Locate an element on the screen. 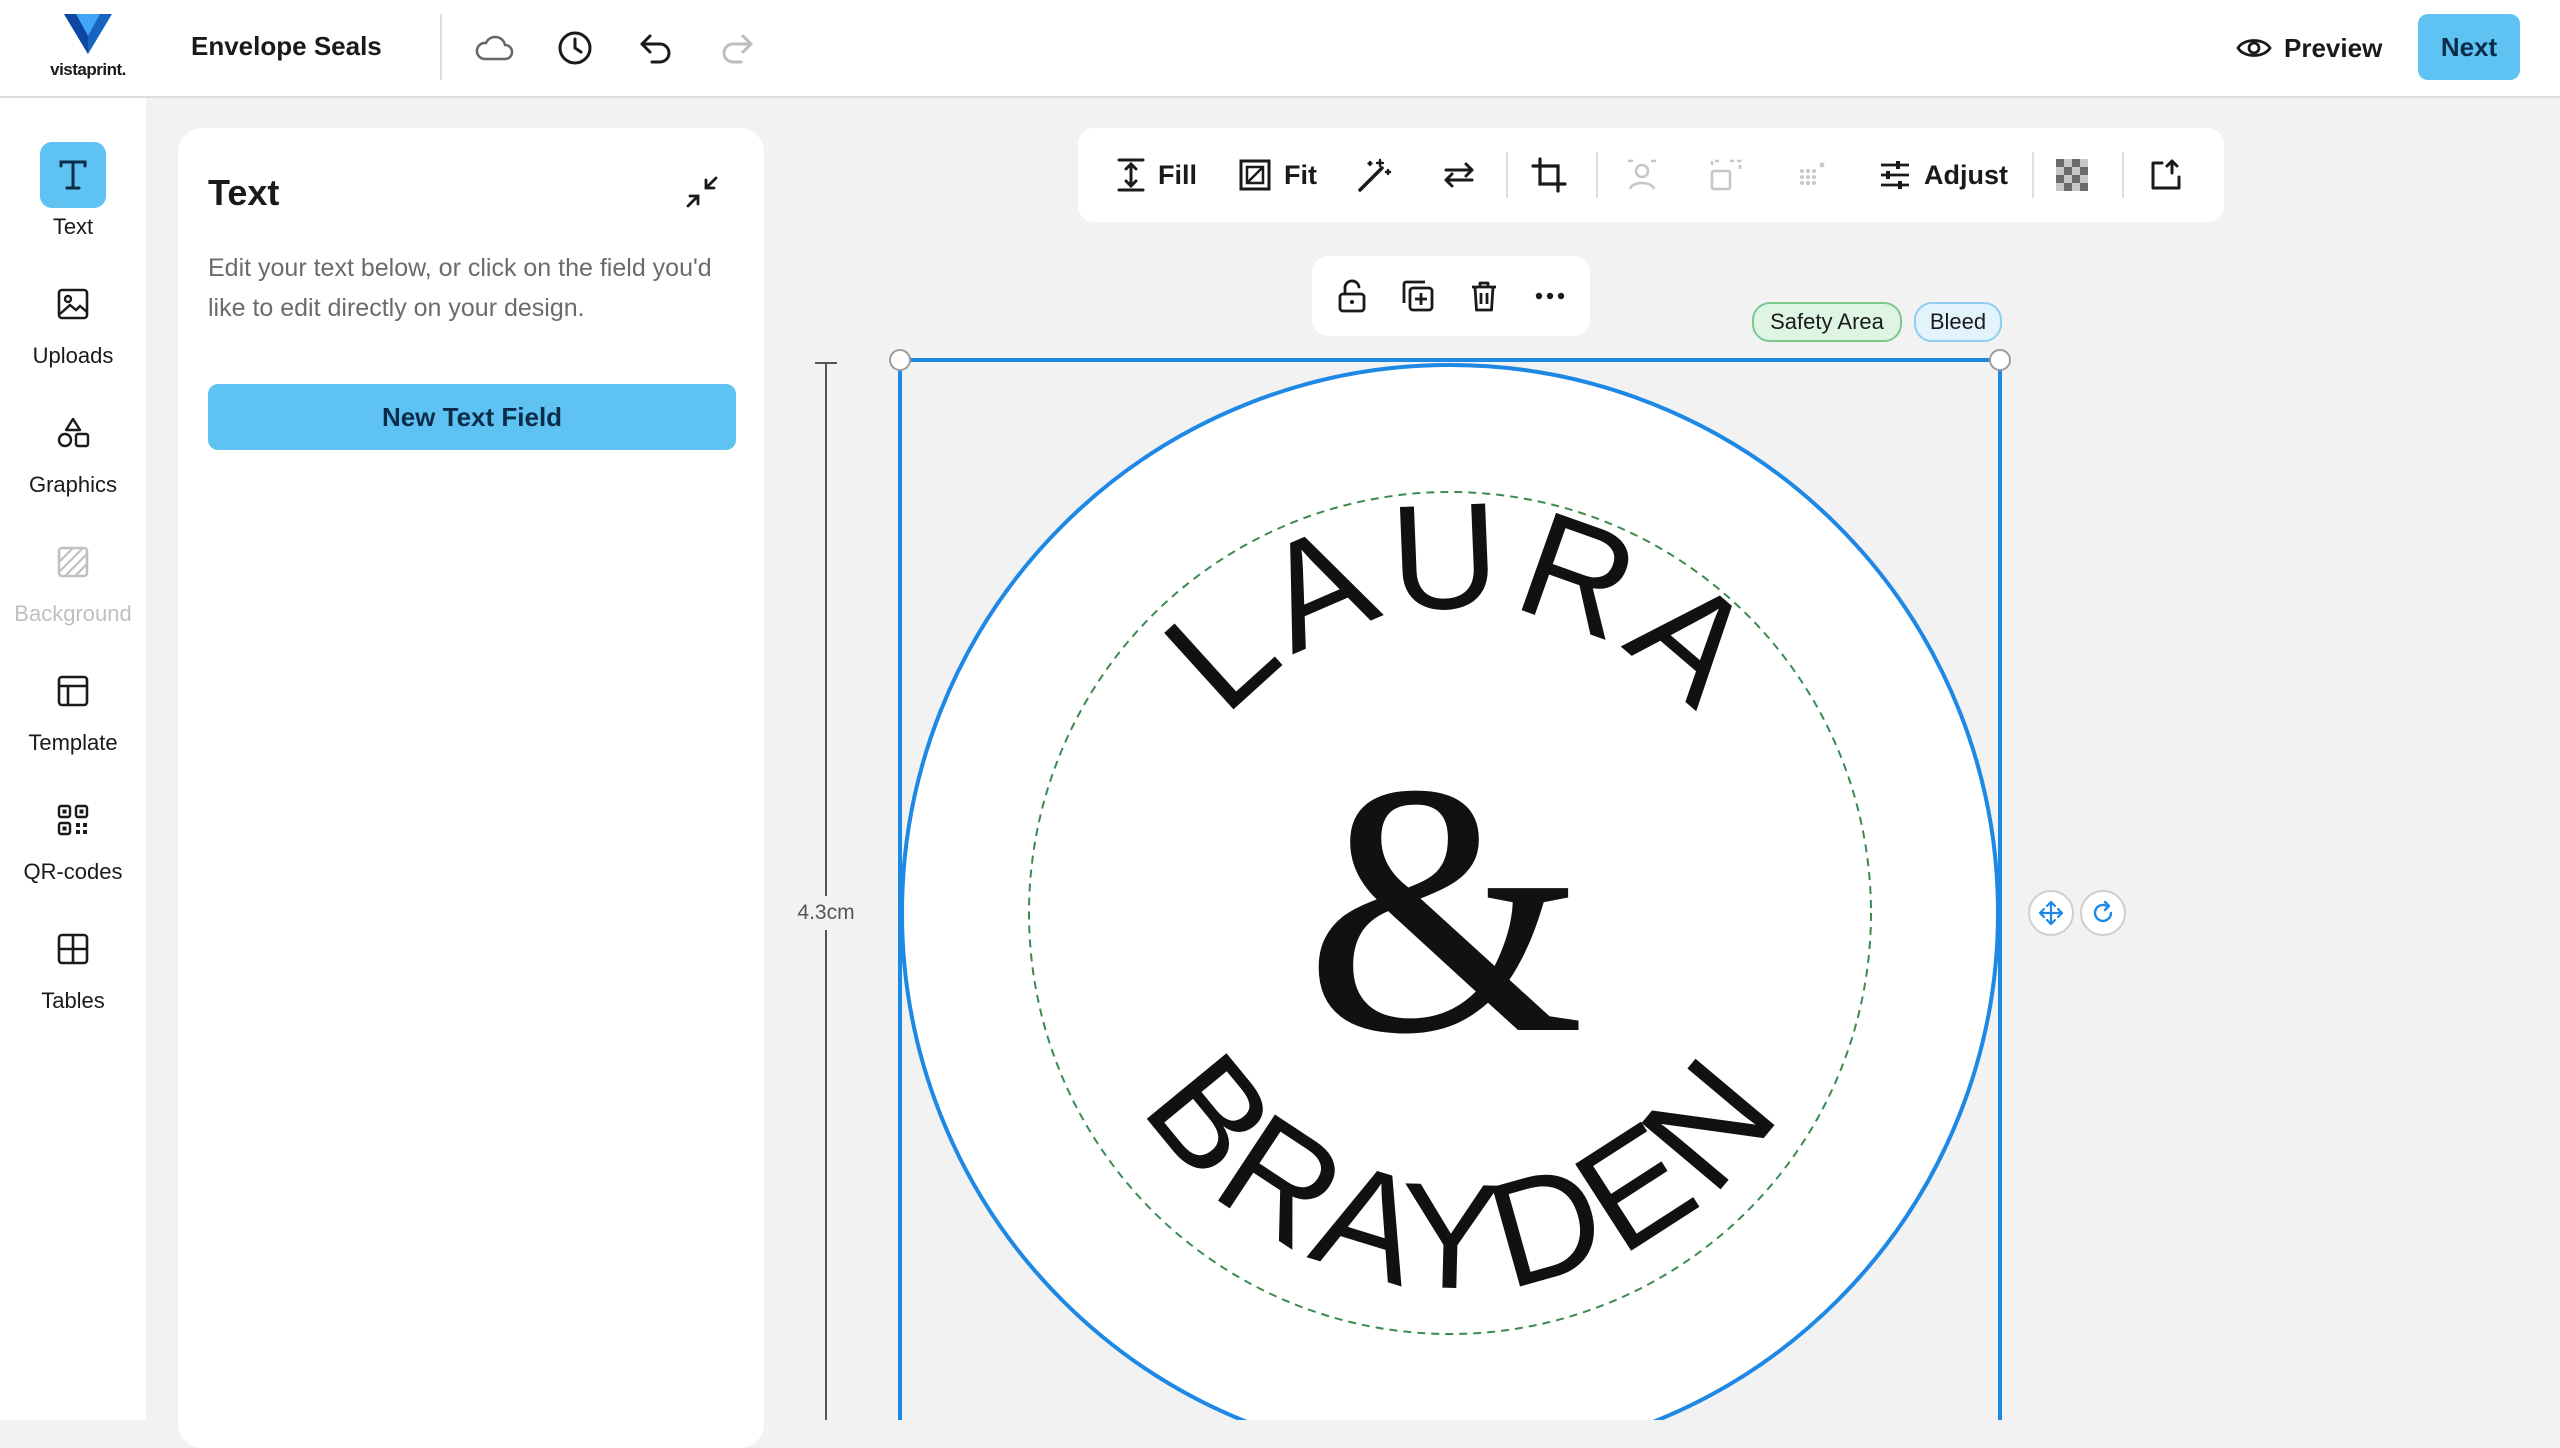  preview-label: Preview is located at coordinates (2333, 47).